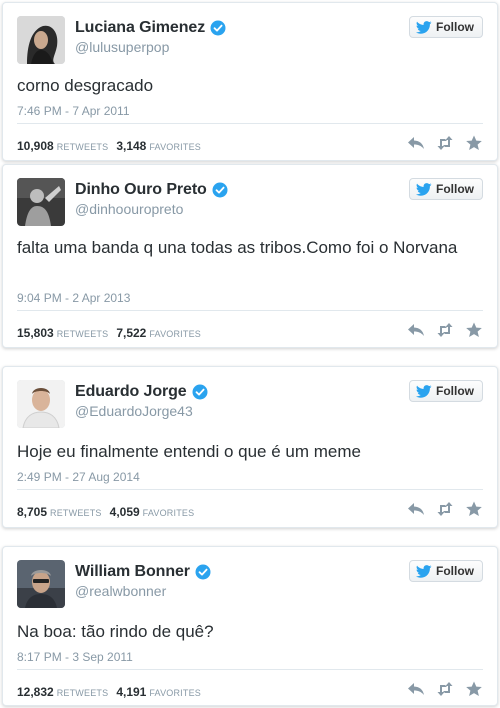 The height and width of the screenshot is (708, 500). I want to click on user-handle: @dinhoouropreto, so click(151, 209).